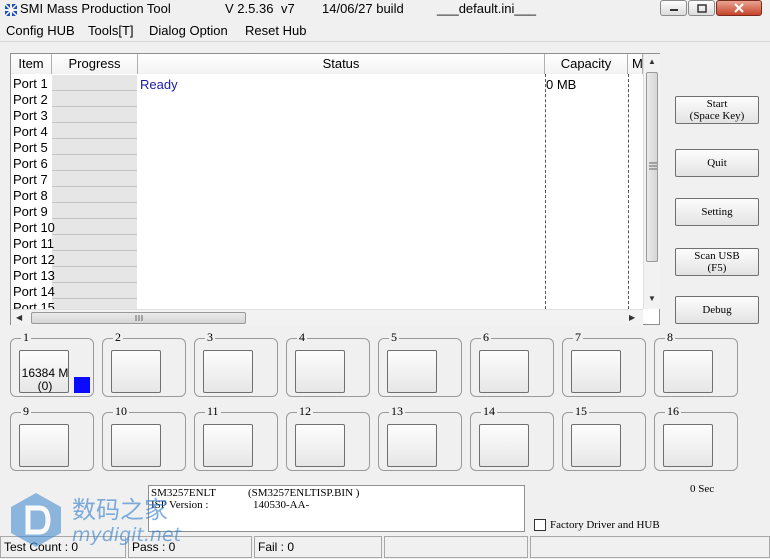 The height and width of the screenshot is (559, 770). I want to click on col-progress: Progress, so click(95, 64).